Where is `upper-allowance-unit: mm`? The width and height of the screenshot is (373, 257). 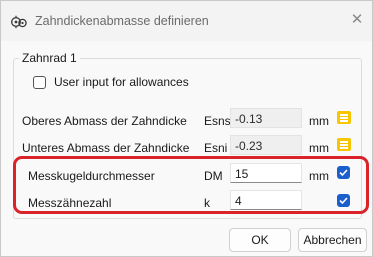
upper-allowance-unit: mm is located at coordinates (319, 121).